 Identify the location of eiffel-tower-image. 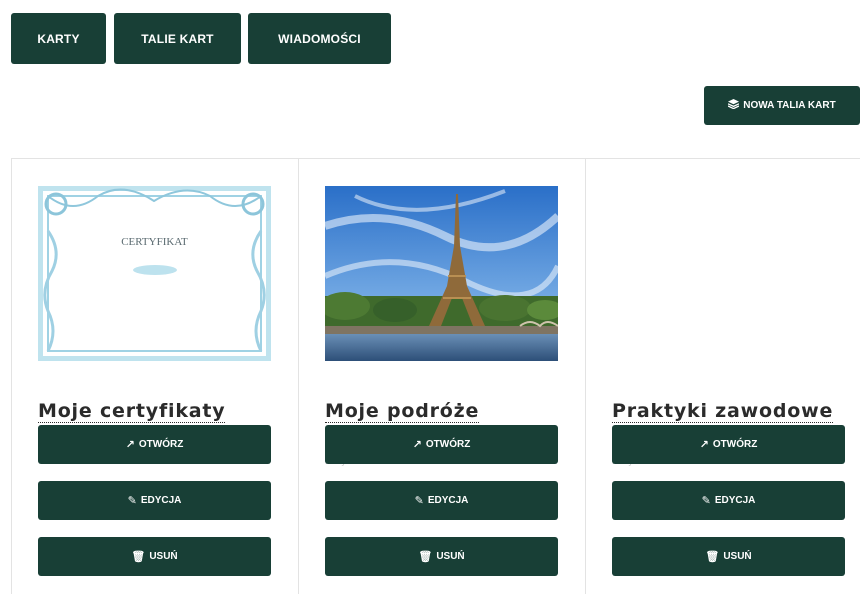
(441, 273).